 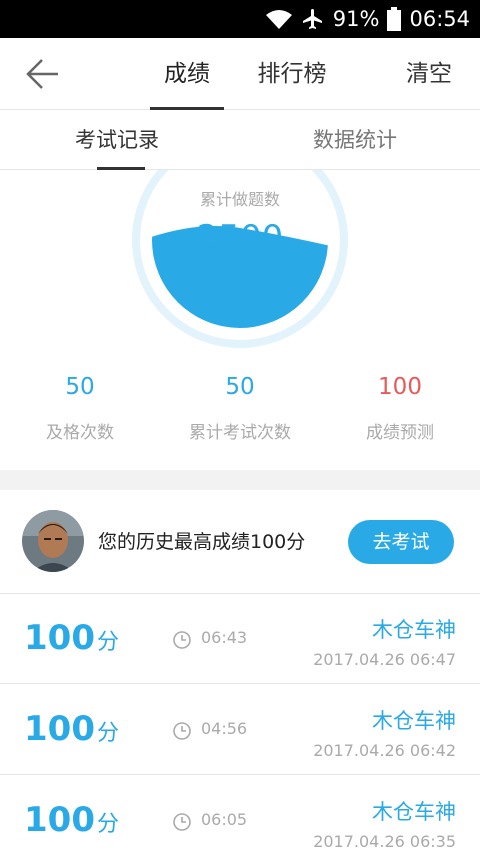 I want to click on exam-record: 100分 04:56 木仓车神 2017.04.26 06:42, so click(x=240, y=730).